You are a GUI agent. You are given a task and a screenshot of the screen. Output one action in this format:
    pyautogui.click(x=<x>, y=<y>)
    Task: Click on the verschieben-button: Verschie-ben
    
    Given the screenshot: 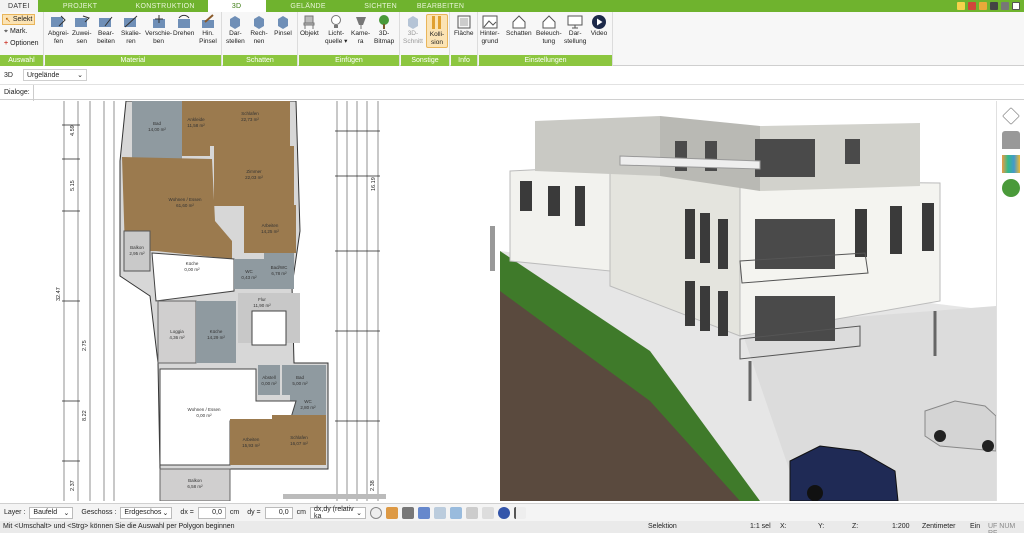 What is the action you would take?
    pyautogui.click(x=158, y=30)
    